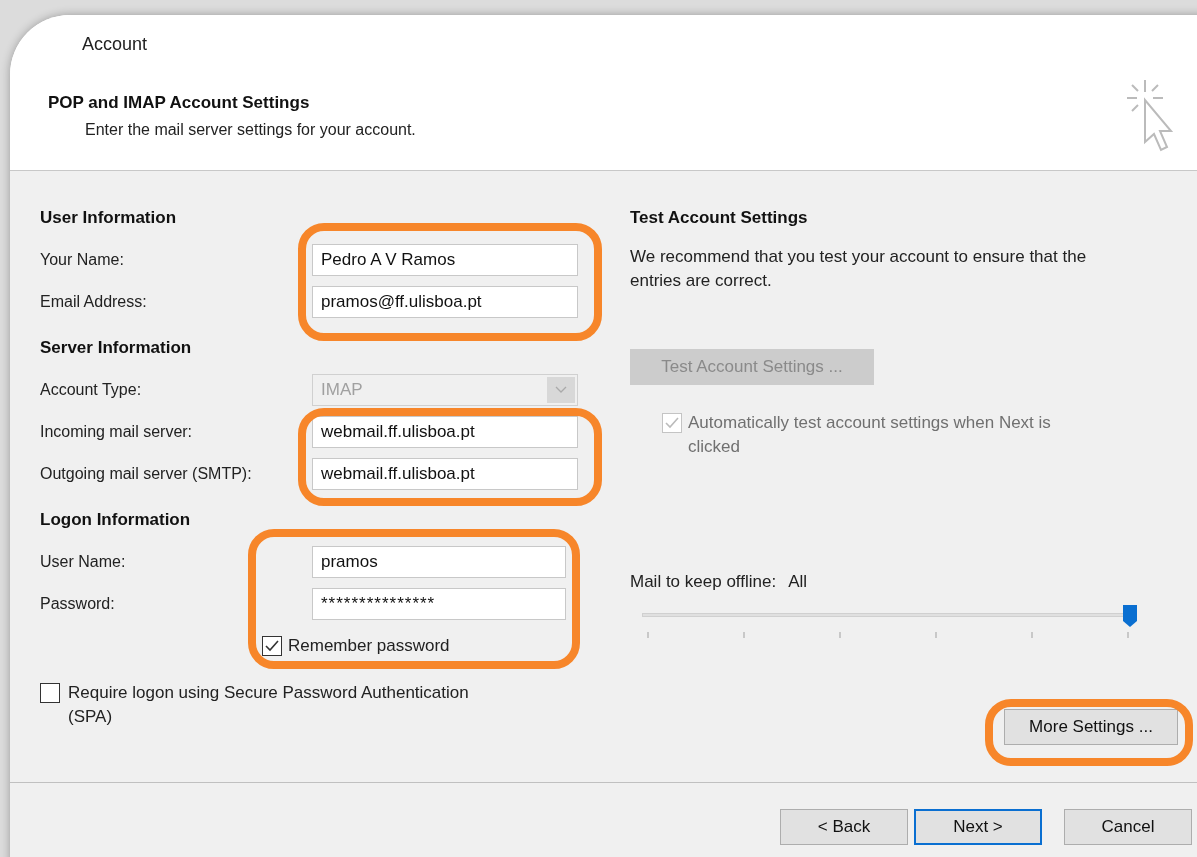 The height and width of the screenshot is (857, 1197). I want to click on section-heading: Server Information, so click(116, 348).